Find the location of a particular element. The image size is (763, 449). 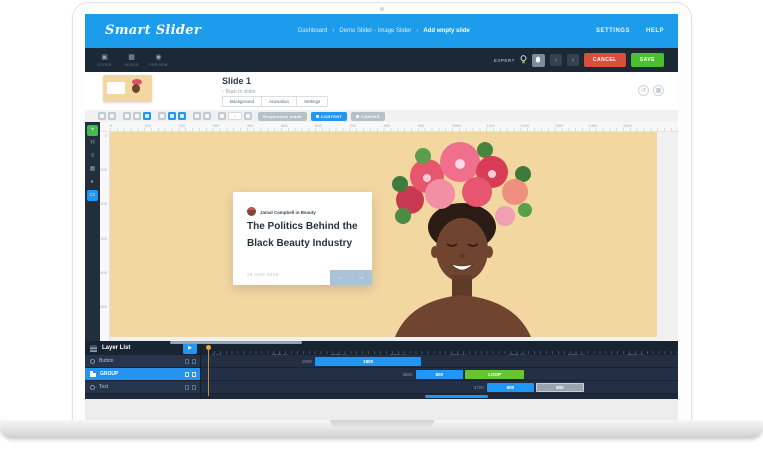

ruler-label: 200 is located at coordinates (103, 204).